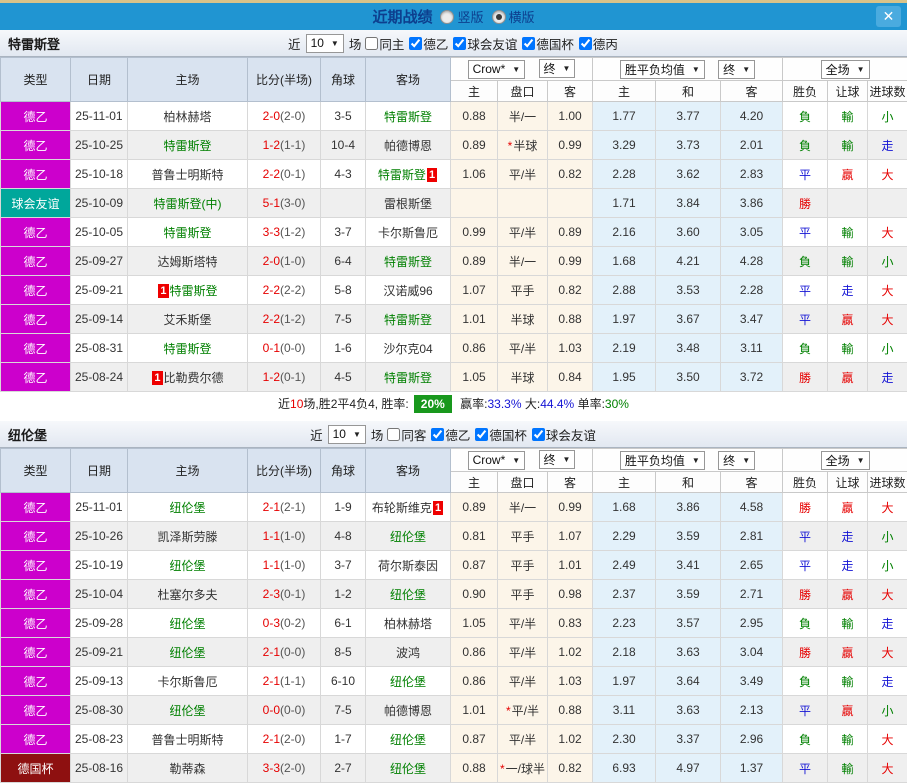  Describe the element at coordinates (408, 653) in the screenshot. I see `team-name-link: 波鸿` at that location.